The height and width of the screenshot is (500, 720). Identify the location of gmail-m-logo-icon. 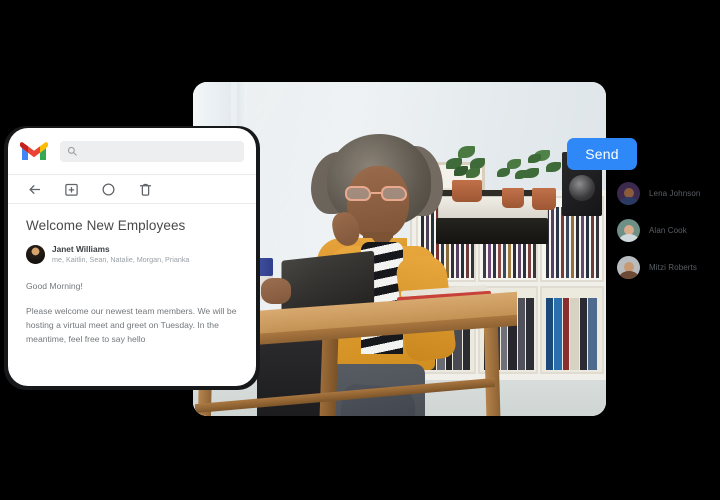
(34, 150).